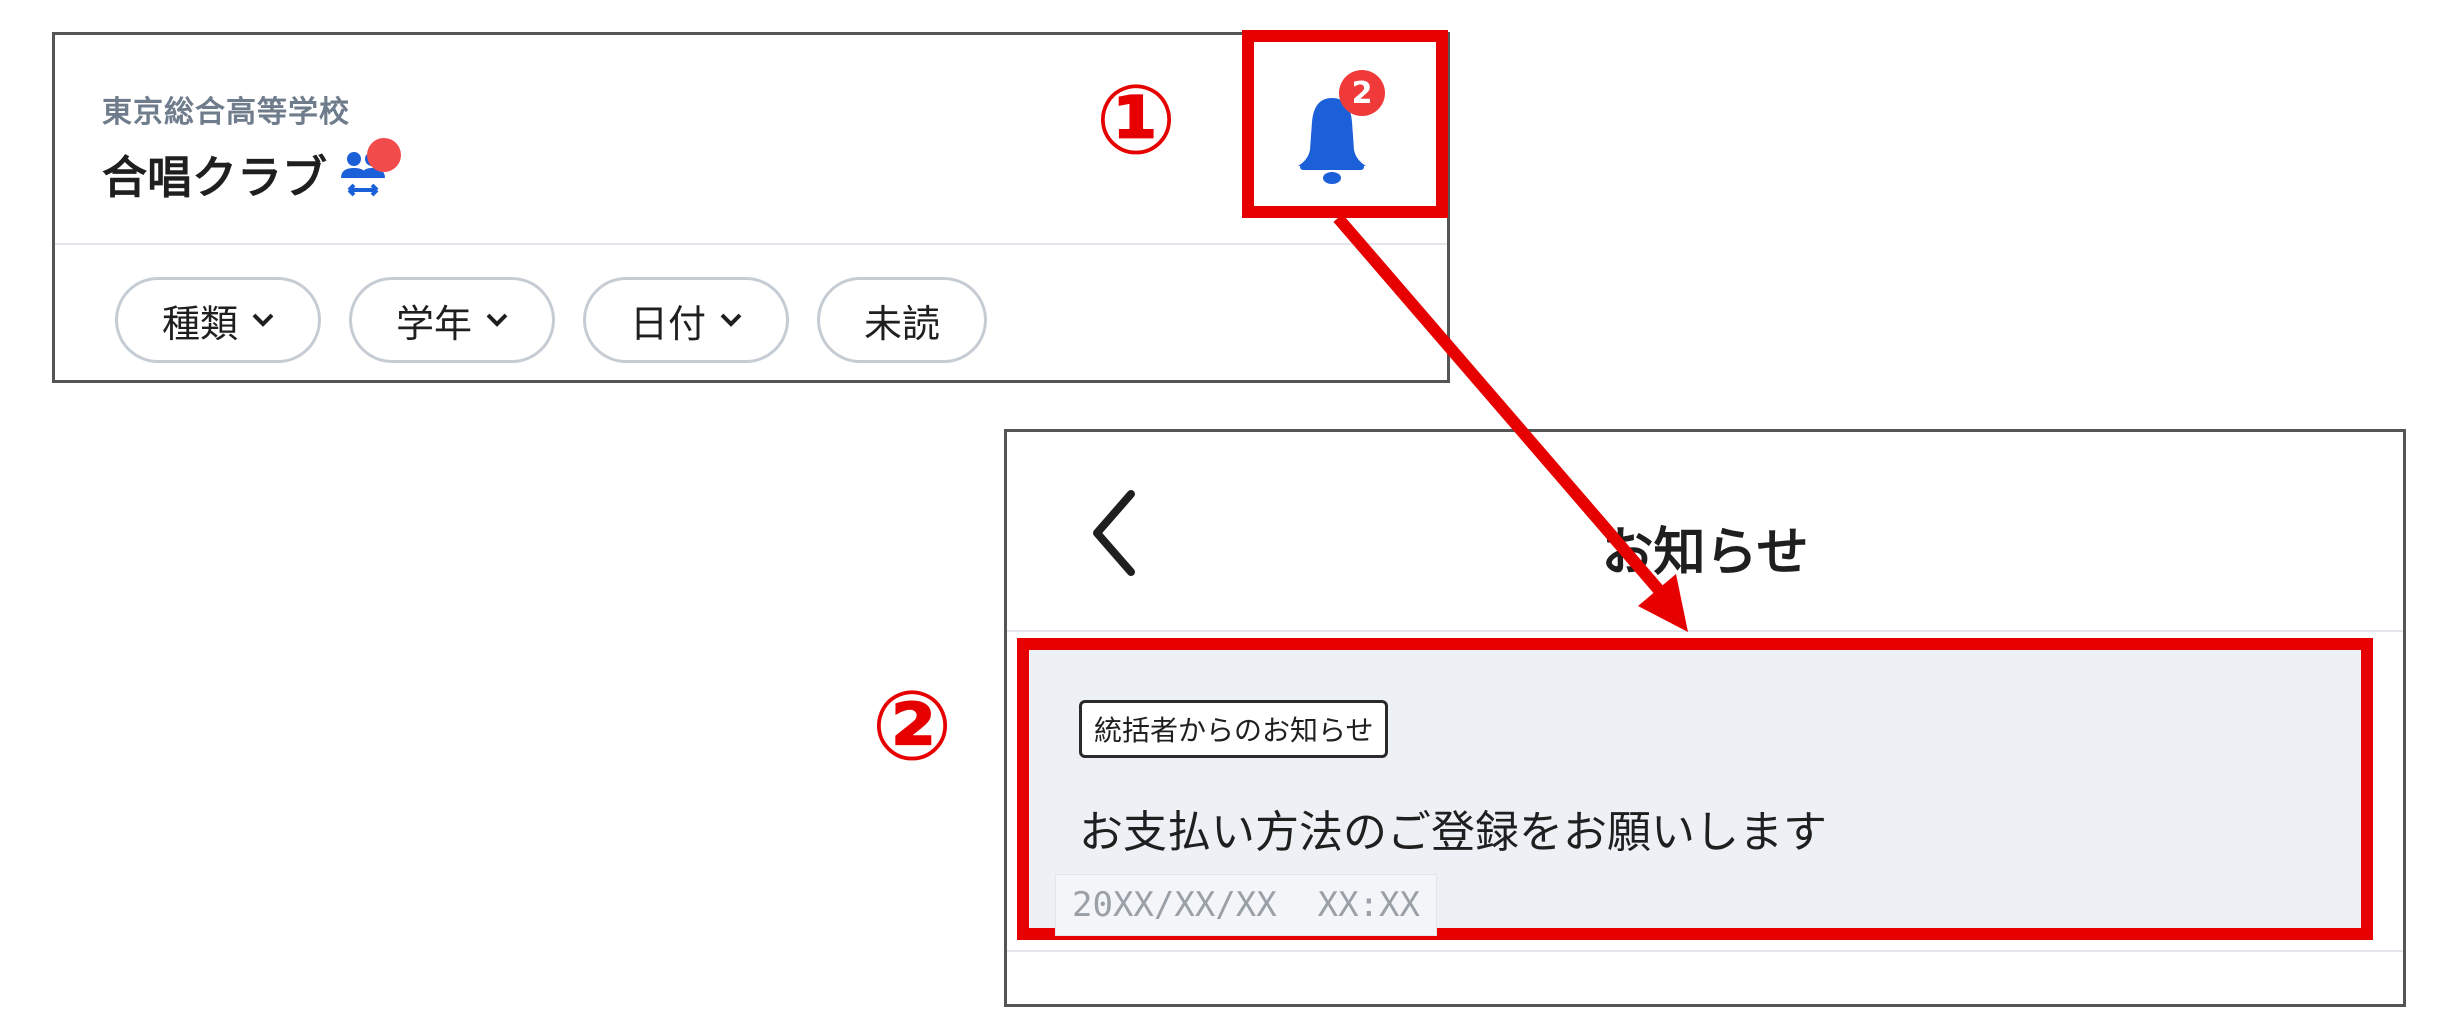  What do you see at coordinates (1453, 832) in the screenshot?
I see `notification-message: お支払い方法のご登録をお願いします` at bounding box center [1453, 832].